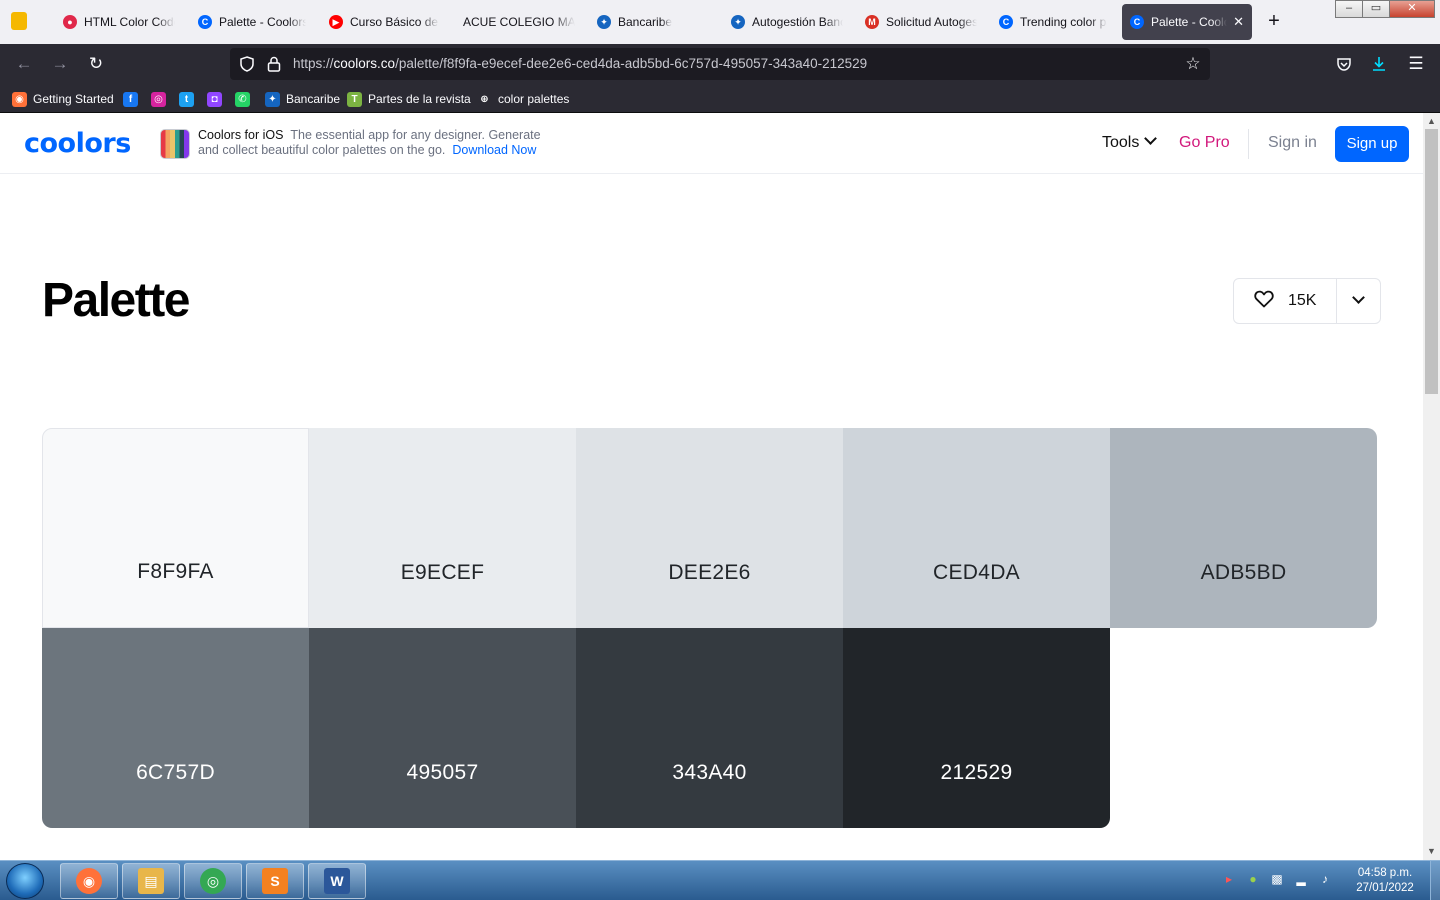 The image size is (1440, 900). Describe the element at coordinates (1431, 486) in the screenshot. I see `page-scrollbar: ▲ ▼` at that location.